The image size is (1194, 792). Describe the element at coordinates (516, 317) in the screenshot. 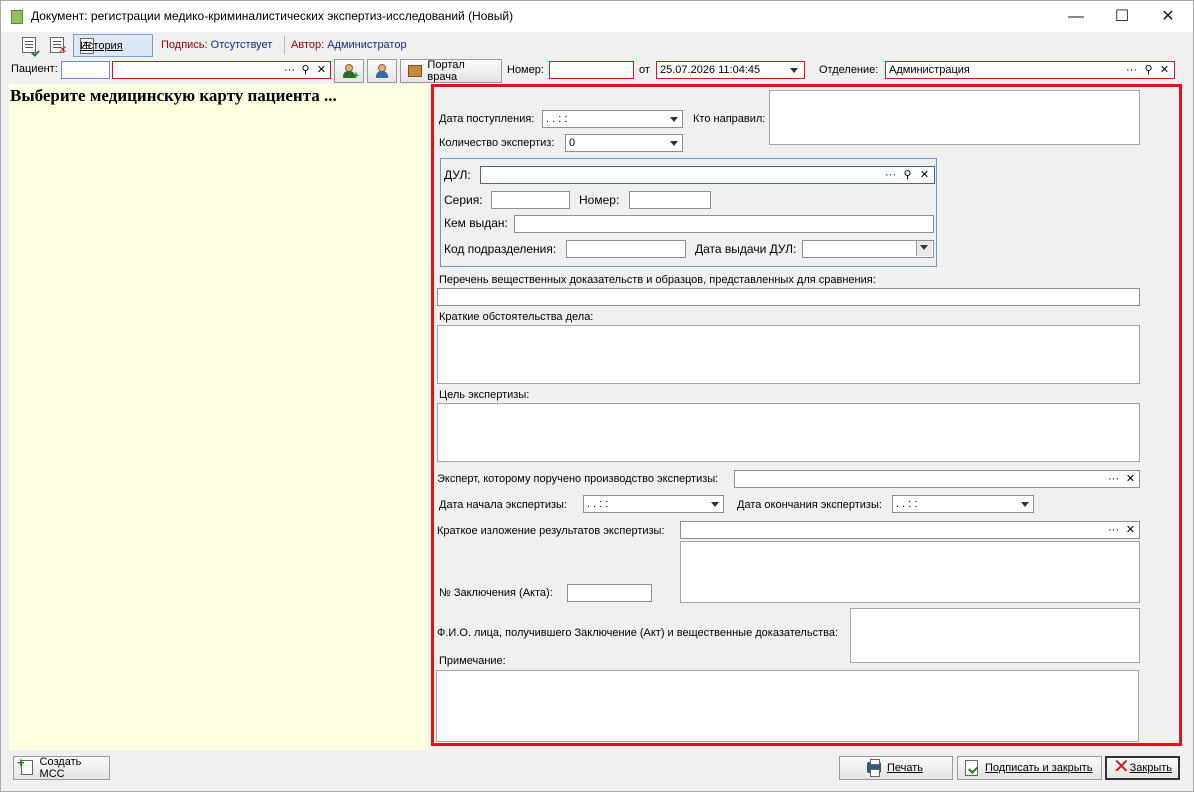

I see `circumstances-label: Краткие обстоятельства дела:` at that location.